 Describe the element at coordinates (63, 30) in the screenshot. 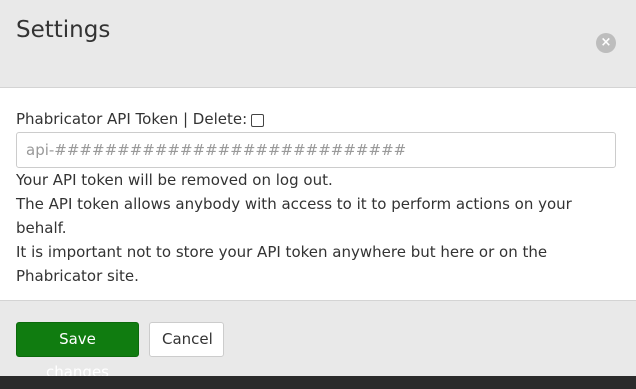

I see `dialog-title: Settings` at that location.